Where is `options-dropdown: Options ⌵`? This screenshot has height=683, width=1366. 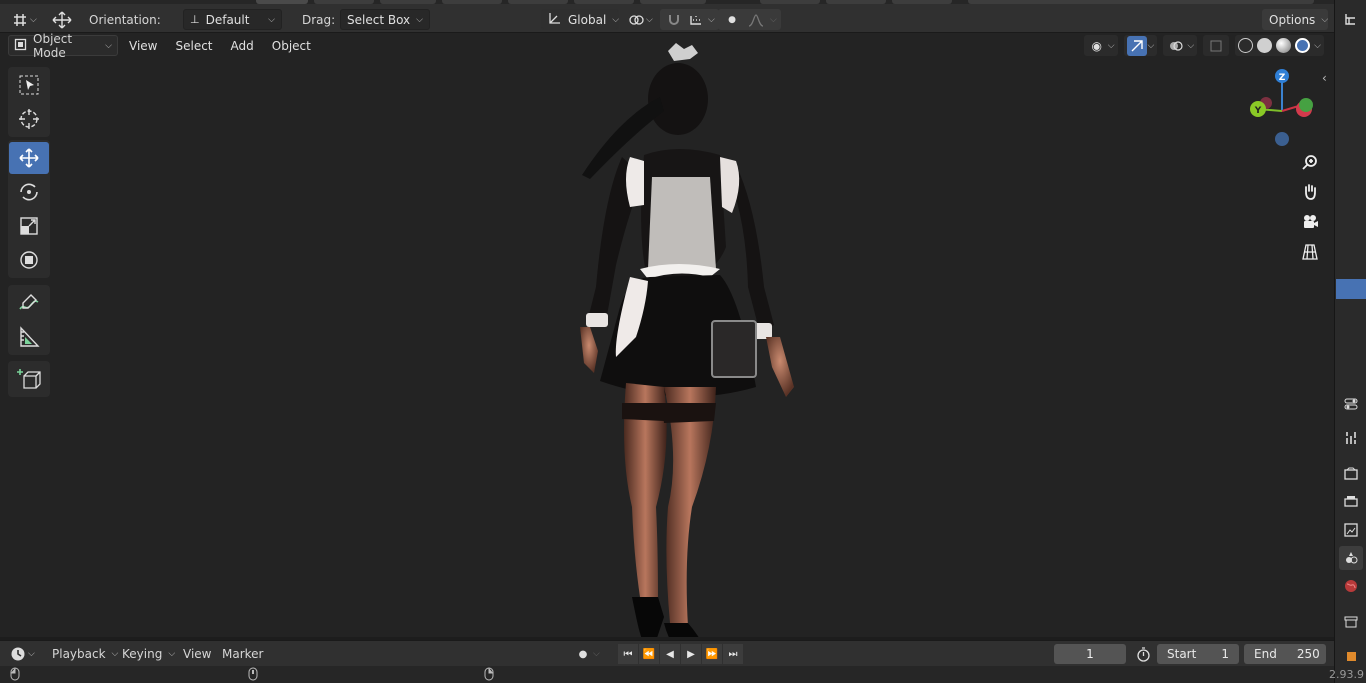
options-dropdown: Options ⌵ is located at coordinates (1295, 19).